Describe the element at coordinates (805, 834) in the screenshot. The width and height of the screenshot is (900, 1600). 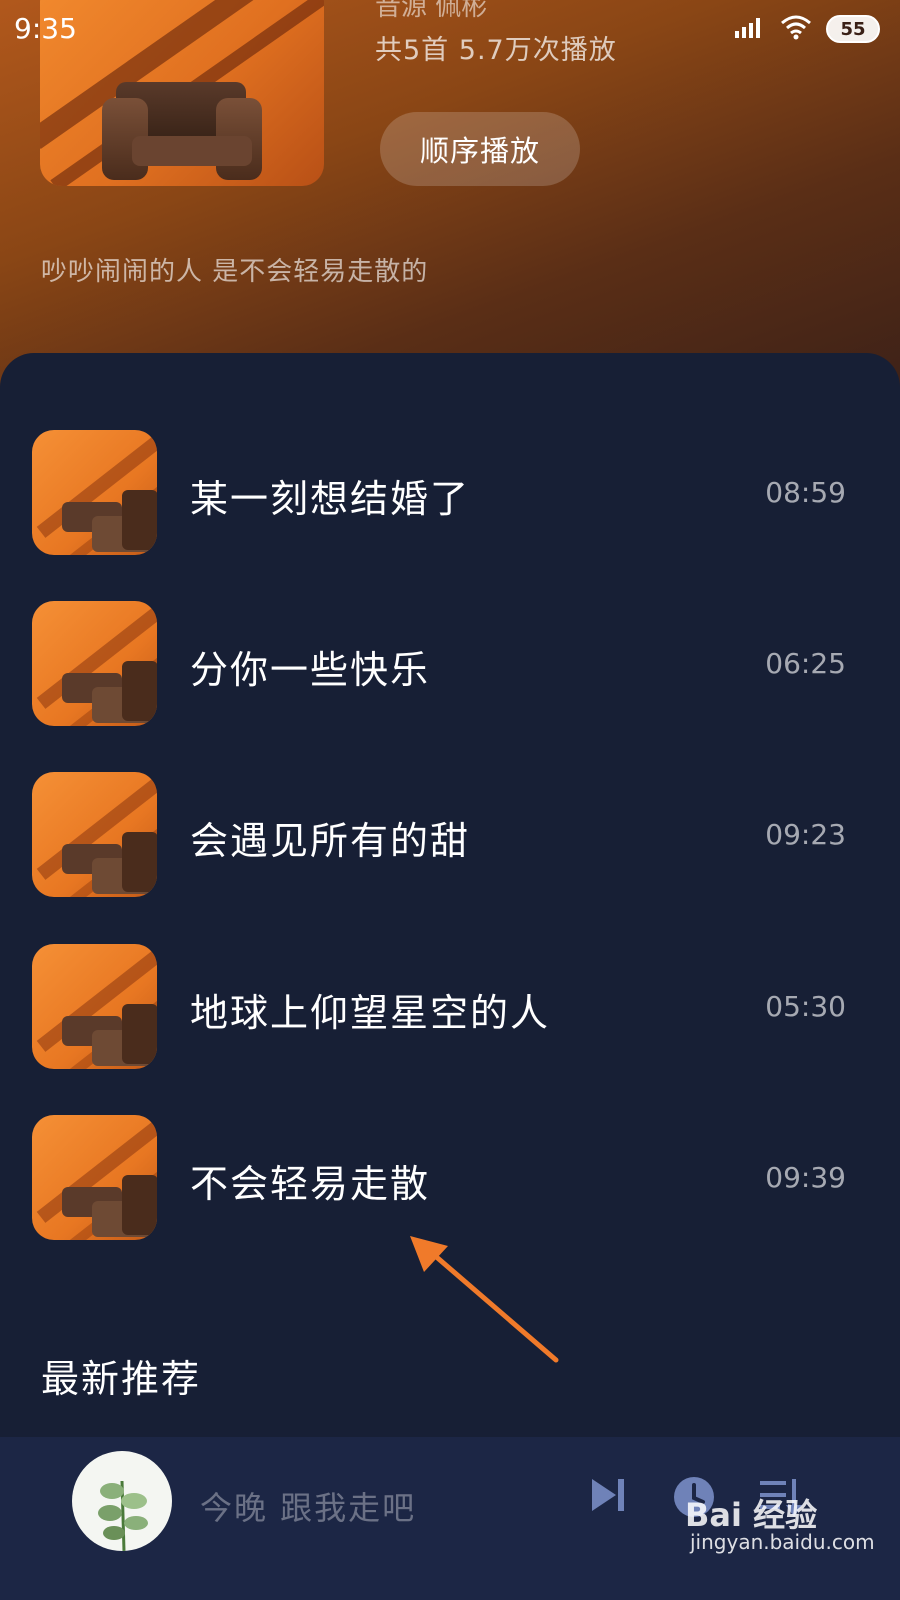
I see `song-duration: 09:23` at that location.